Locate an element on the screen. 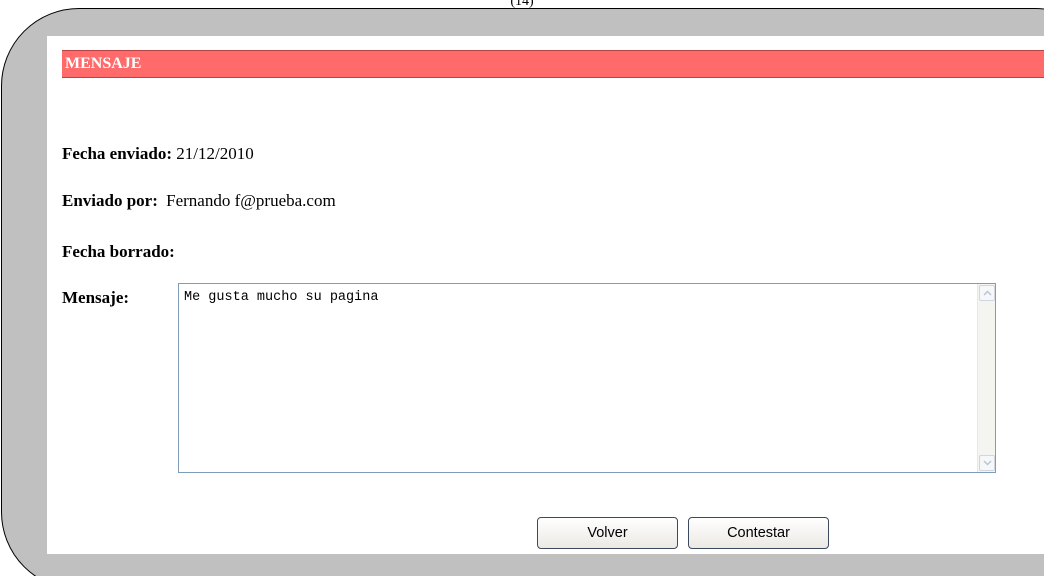 This screenshot has width=1044, height=576. enviado-por-row: Enviado por: Fernando f@prueba.com is located at coordinates (199, 201).